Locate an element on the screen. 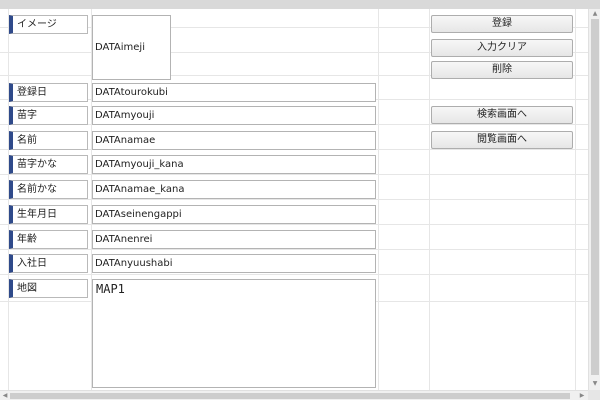  myouji-kana-field: DATAmyouji_kana is located at coordinates (234, 164).